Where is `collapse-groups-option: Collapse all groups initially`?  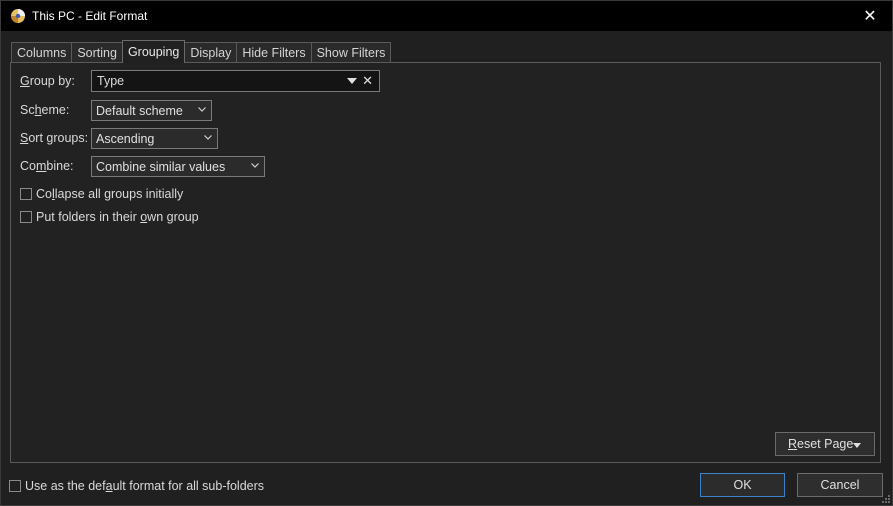 collapse-groups-option: Collapse all groups initially is located at coordinates (101, 194).